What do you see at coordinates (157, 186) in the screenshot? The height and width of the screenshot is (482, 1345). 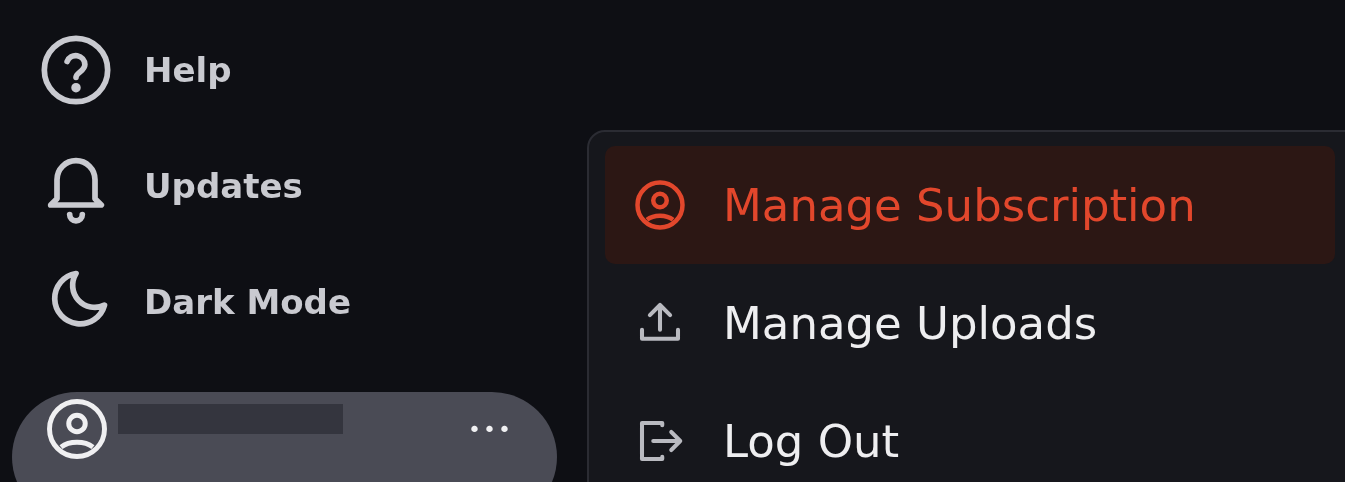 I see `sidebar-item: Updates` at bounding box center [157, 186].